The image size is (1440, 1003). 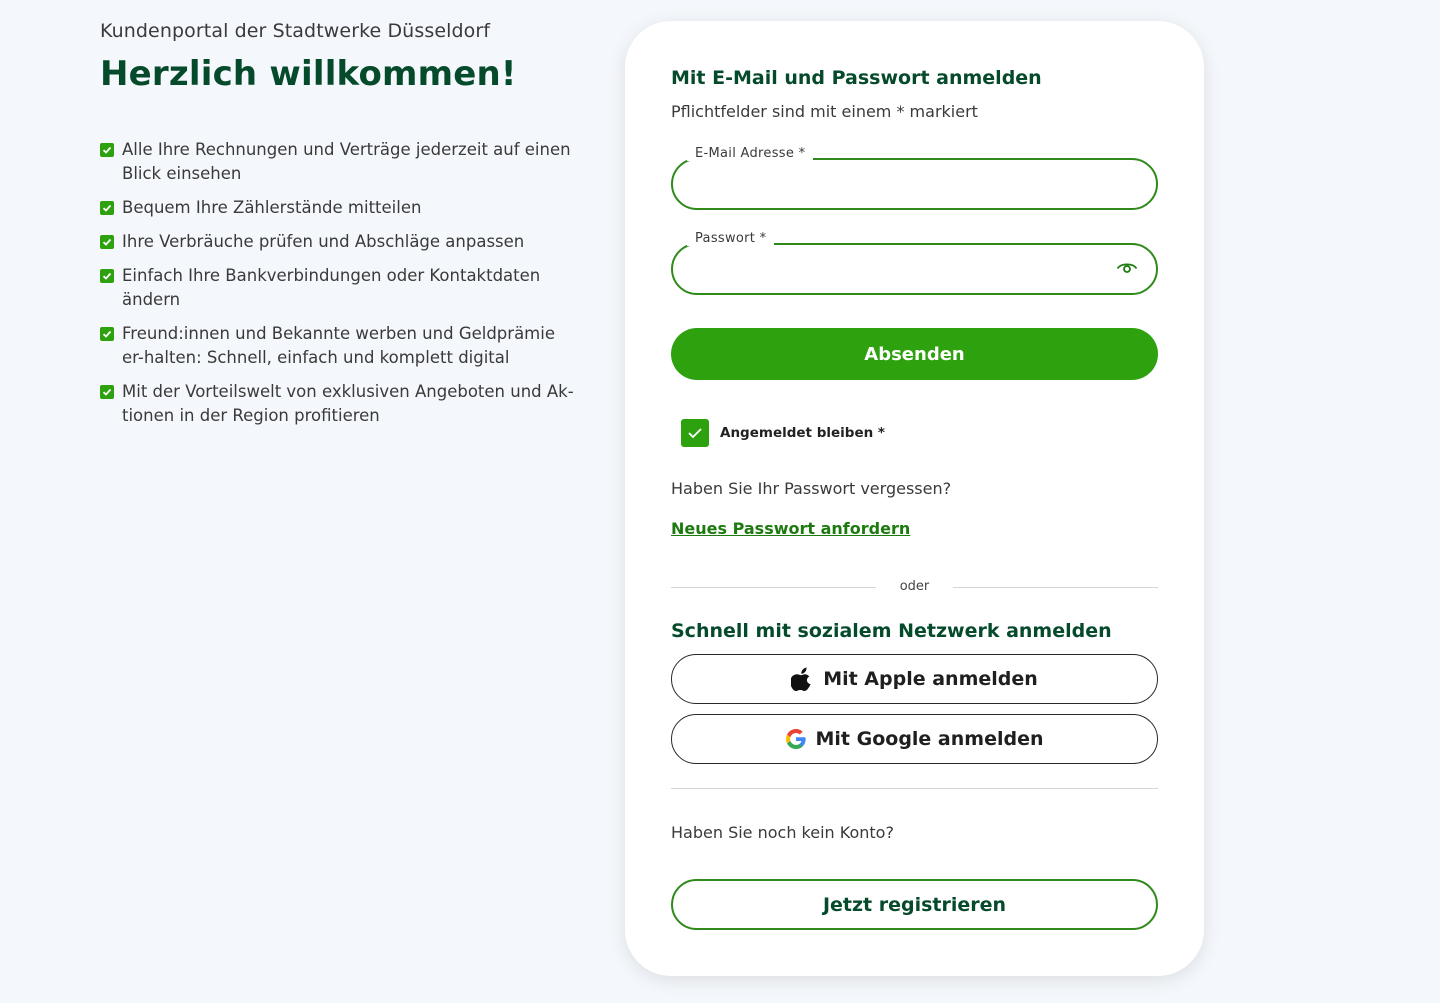 I want to click on register-button: Jetzt registrieren, so click(x=914, y=904).